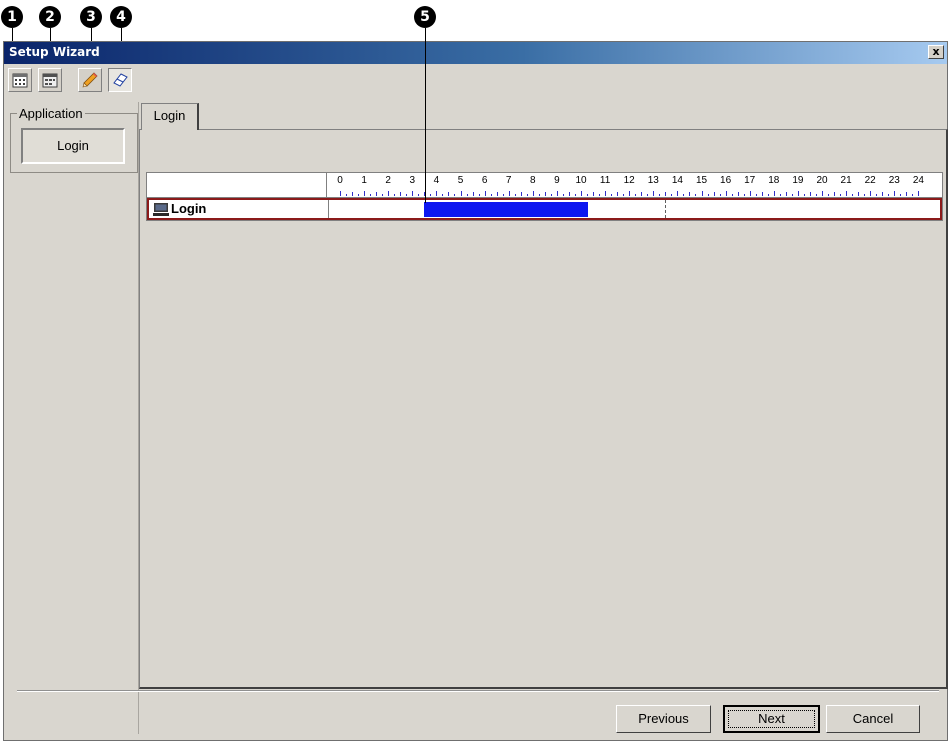  Describe the element at coordinates (91, 17) in the screenshot. I see `callout-3: 3` at that location.